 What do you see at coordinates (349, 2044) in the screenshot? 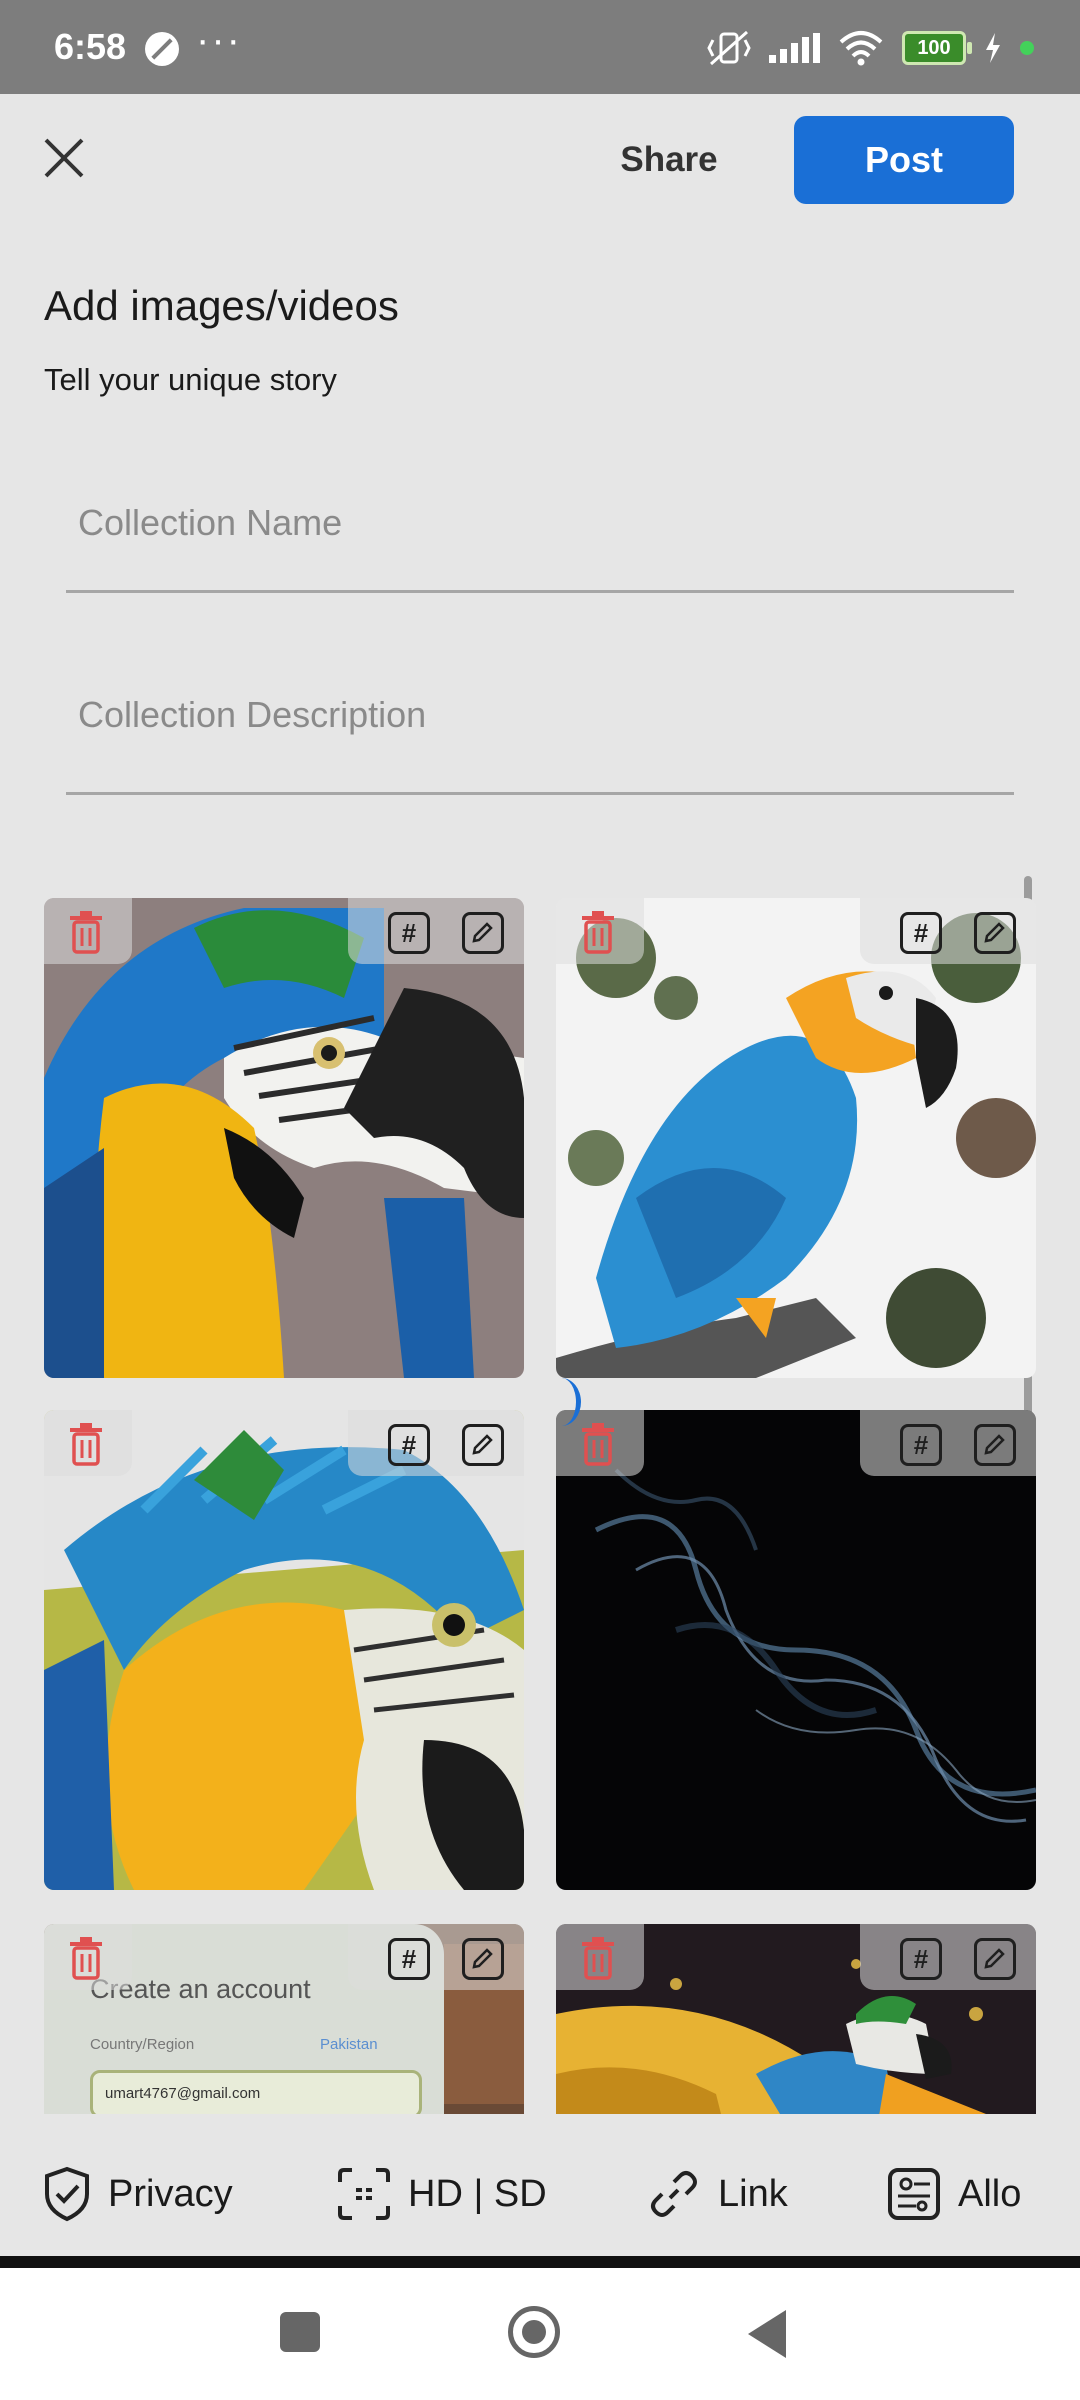
I see `screenshot-region-value: Pakistan` at bounding box center [349, 2044].